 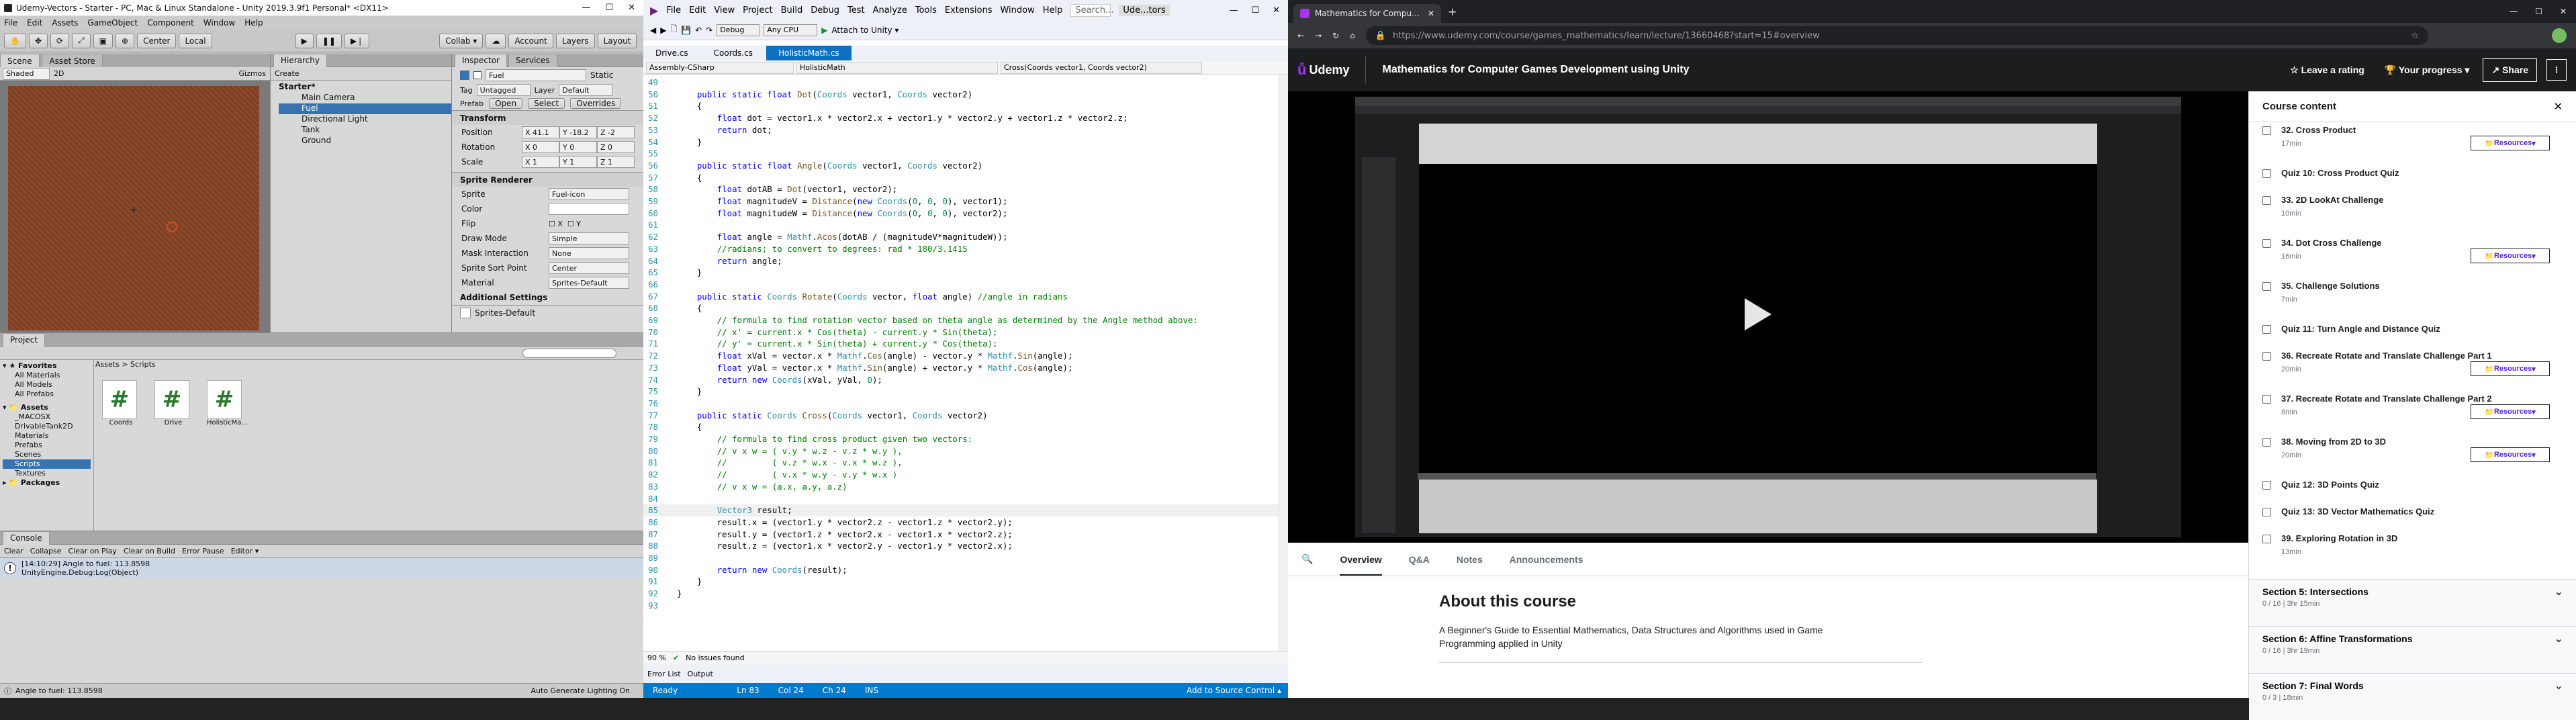 What do you see at coordinates (1470, 559) in the screenshot?
I see `tab-notes: Notes` at bounding box center [1470, 559].